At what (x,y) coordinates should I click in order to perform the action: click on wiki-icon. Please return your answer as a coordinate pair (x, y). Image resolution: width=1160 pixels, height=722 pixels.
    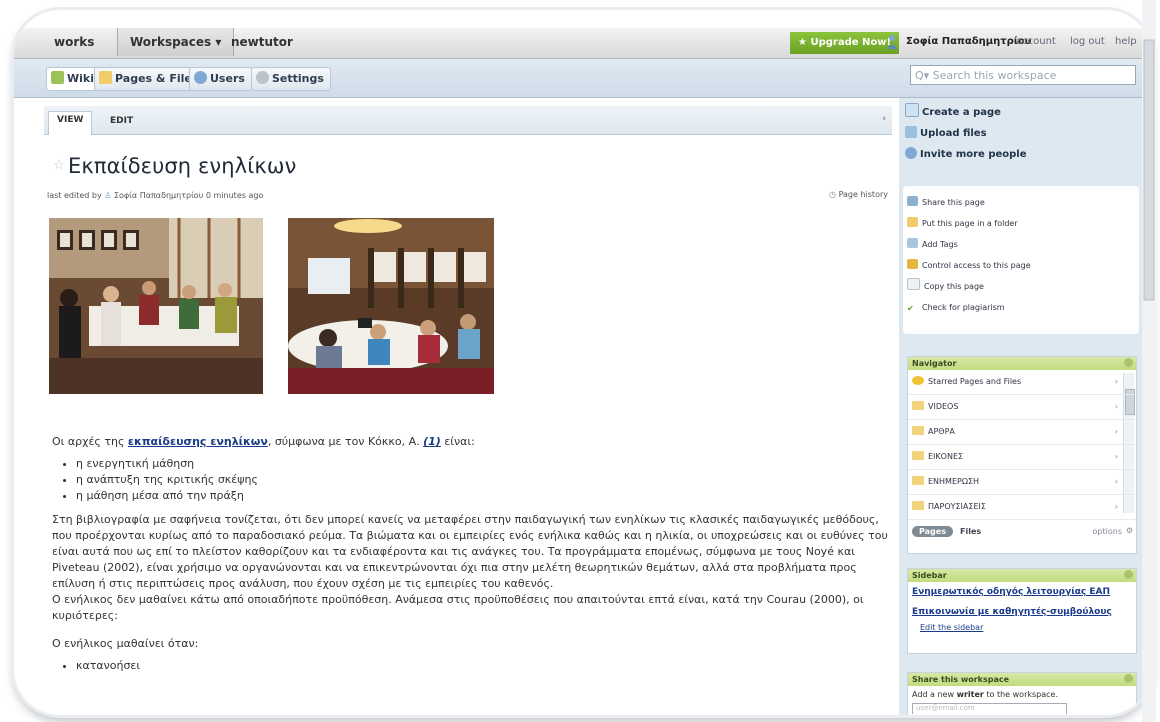
    Looking at the image, I should click on (57, 77).